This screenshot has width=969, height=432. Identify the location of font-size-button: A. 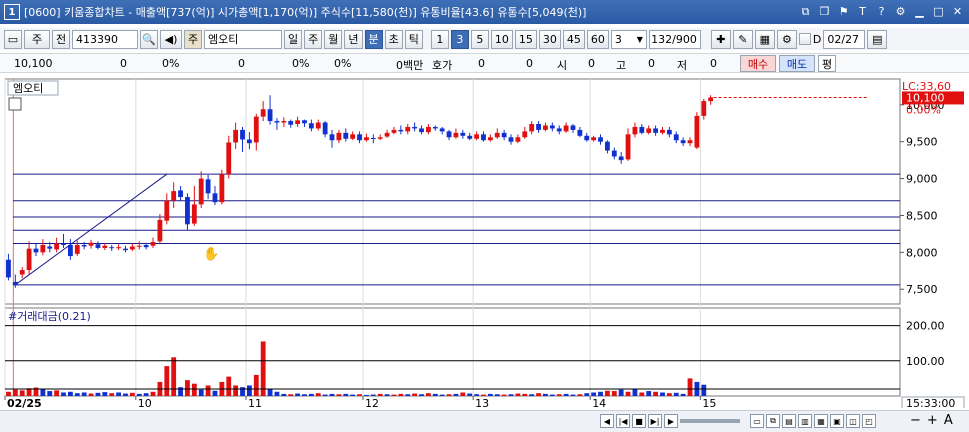
(948, 420).